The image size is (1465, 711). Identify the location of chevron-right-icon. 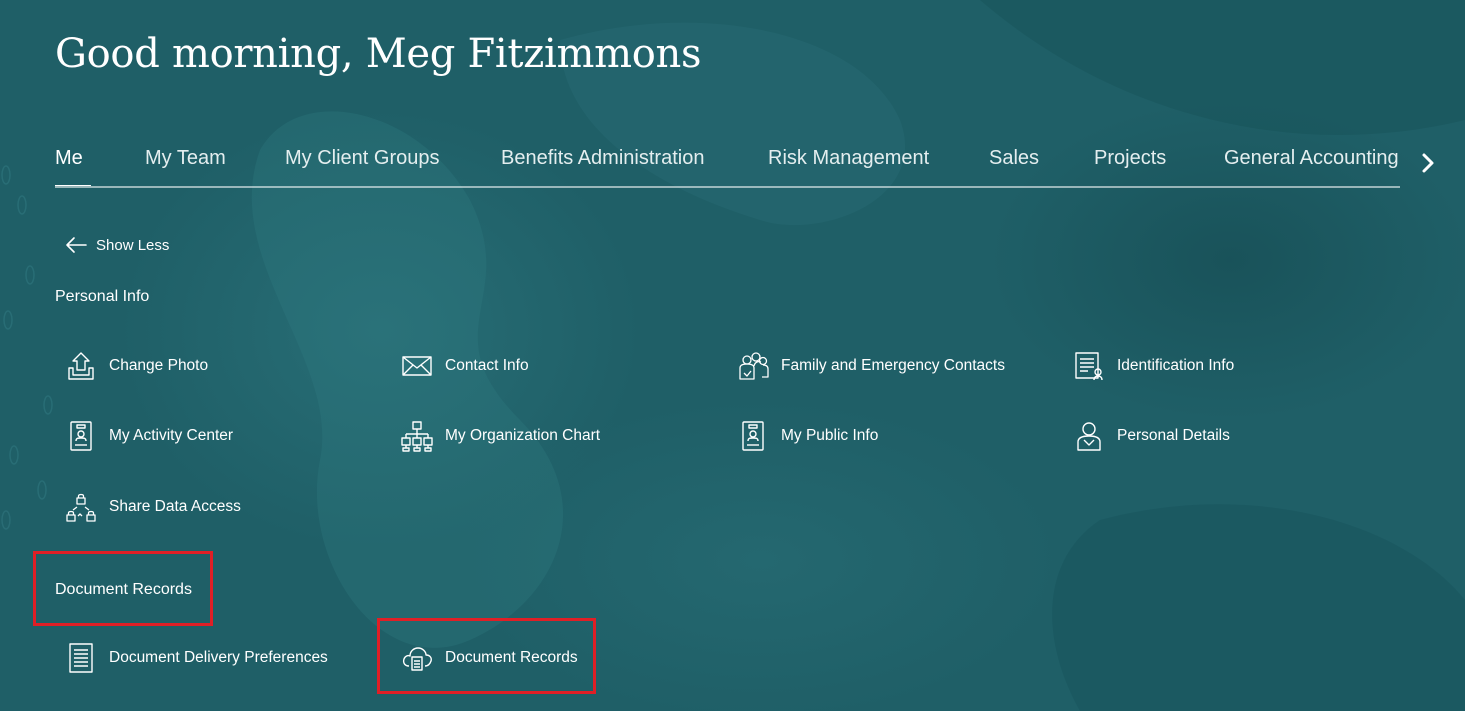
(1428, 163).